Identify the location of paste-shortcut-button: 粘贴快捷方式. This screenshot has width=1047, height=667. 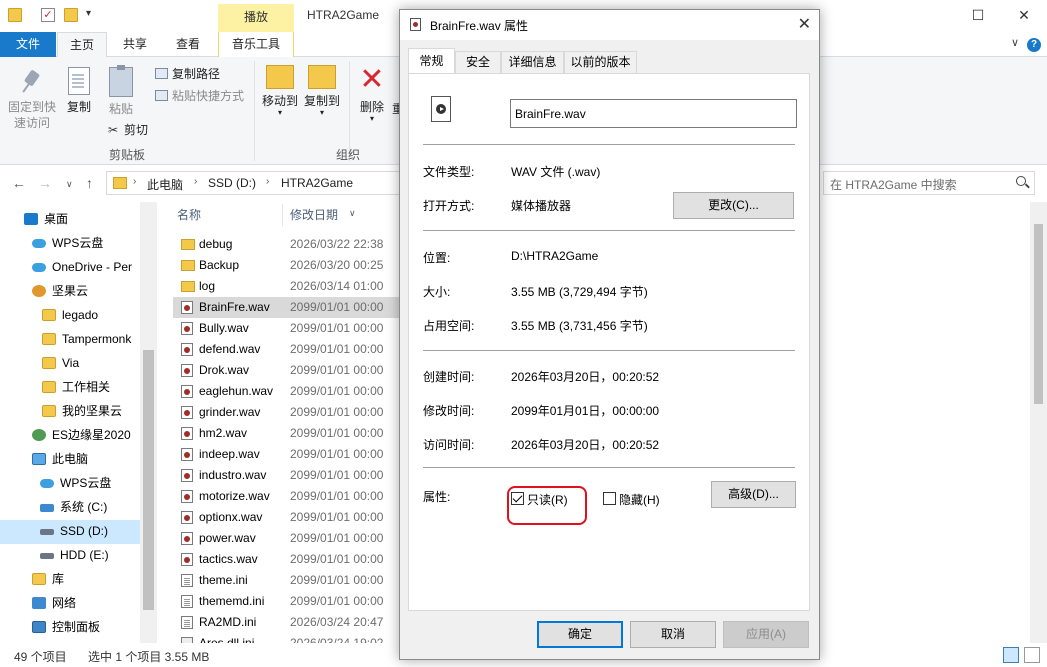
(199, 95).